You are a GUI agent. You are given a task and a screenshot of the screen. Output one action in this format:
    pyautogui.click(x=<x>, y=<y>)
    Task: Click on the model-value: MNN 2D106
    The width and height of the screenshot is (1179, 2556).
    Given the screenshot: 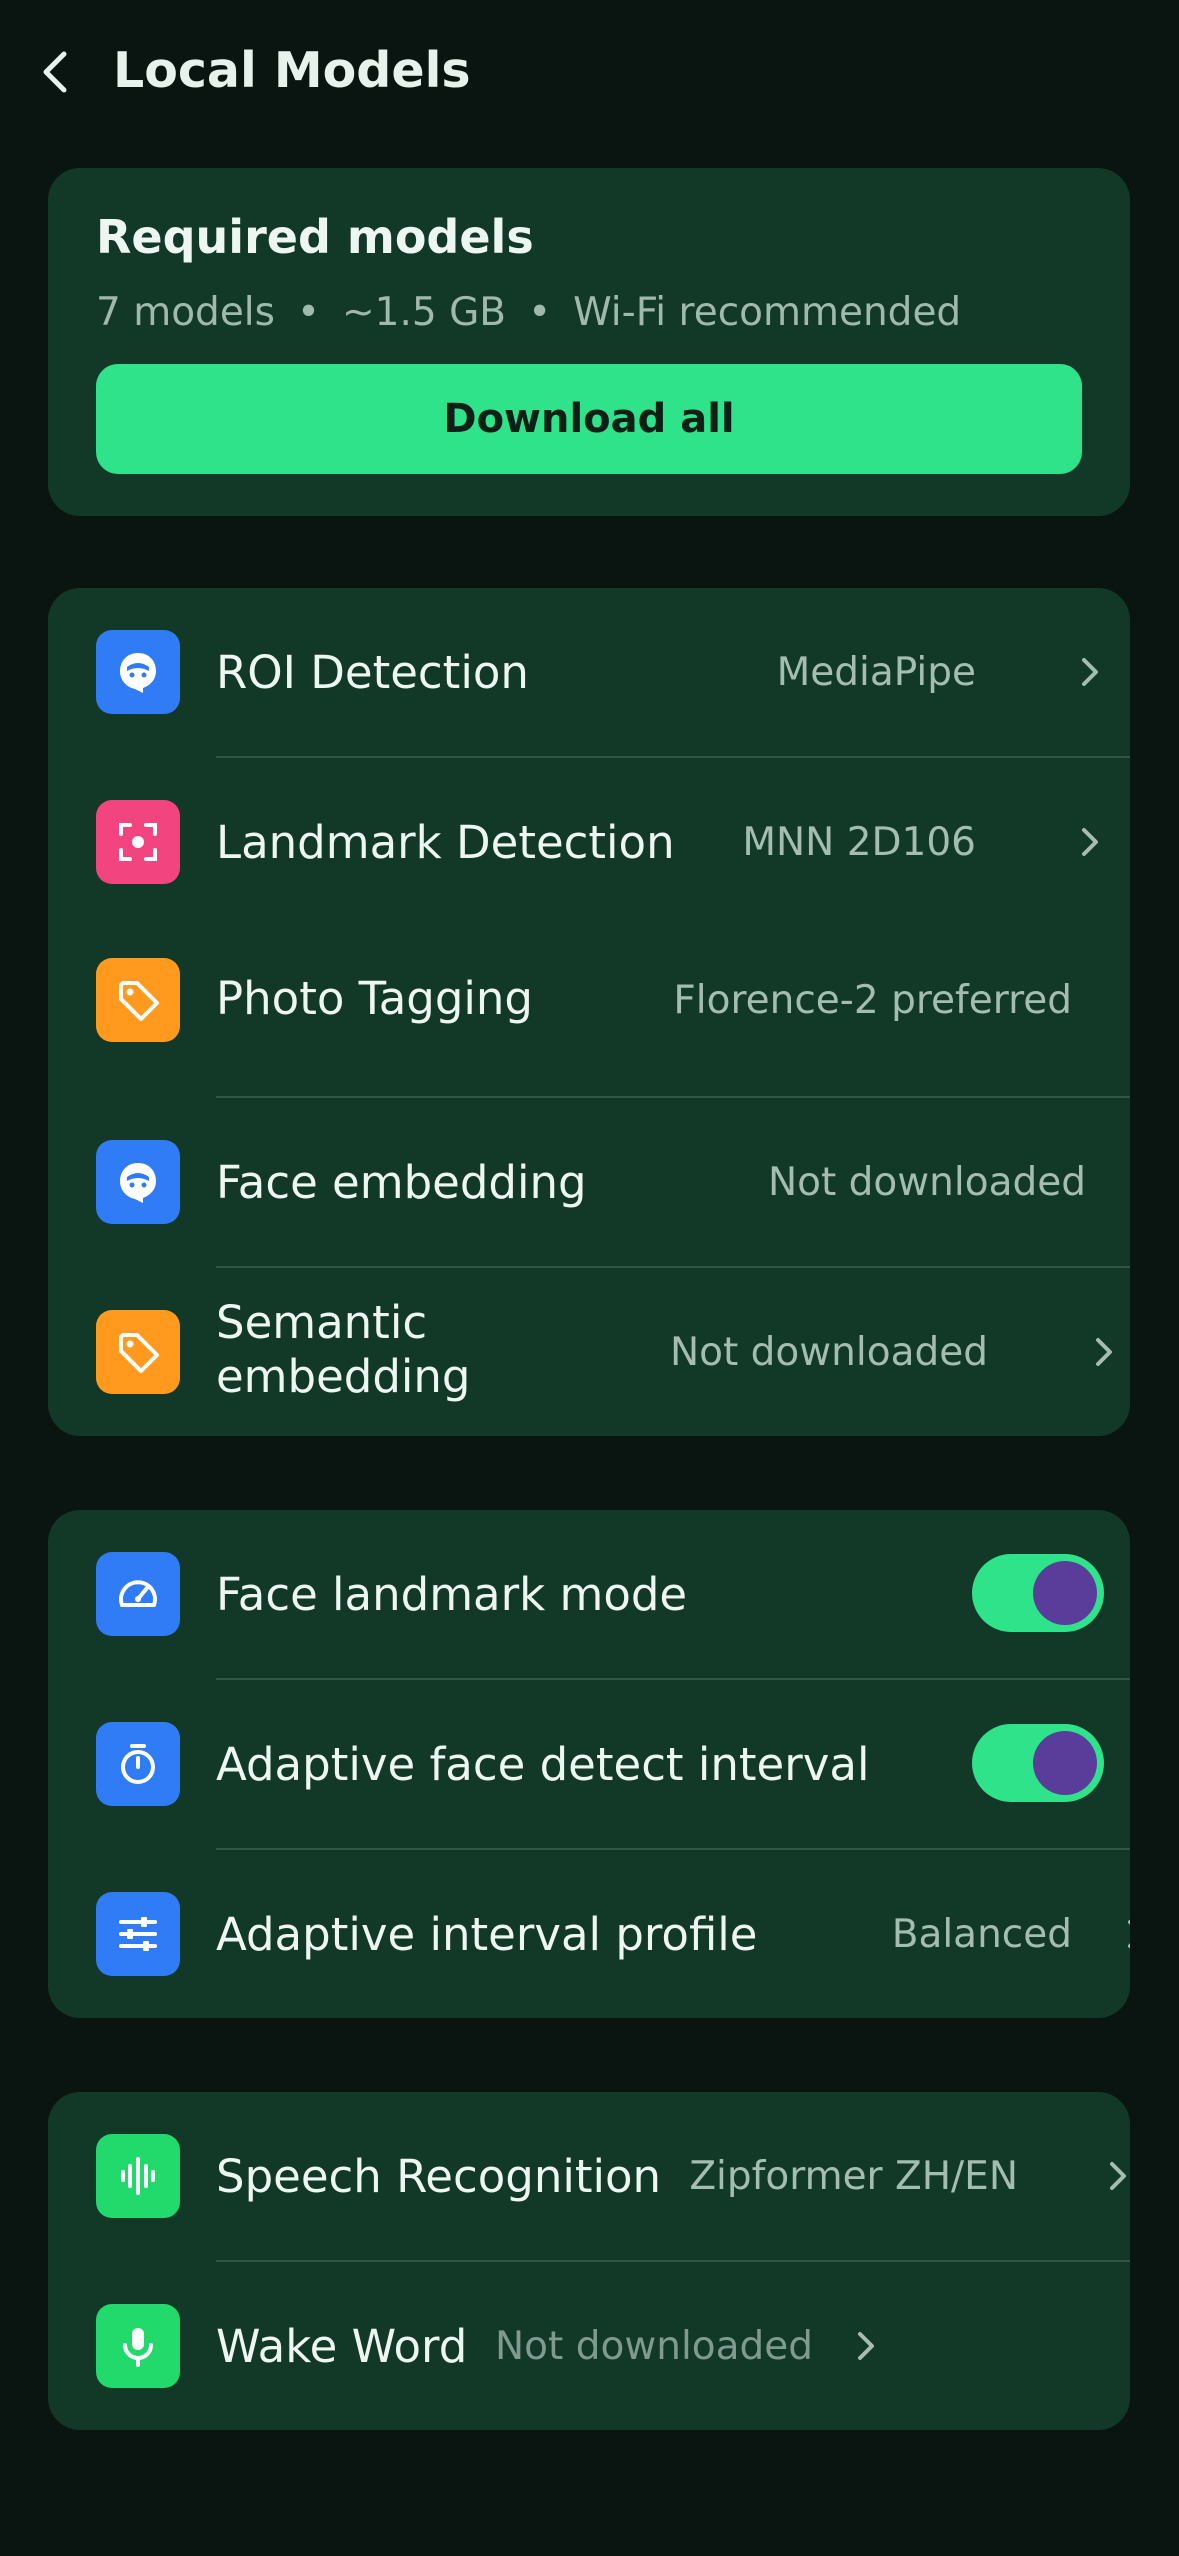 What is the action you would take?
    pyautogui.click(x=859, y=842)
    